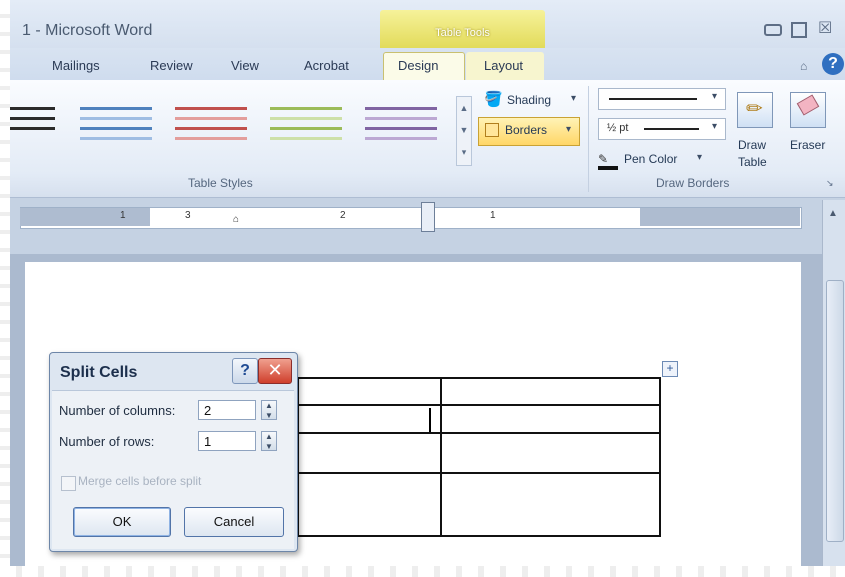 The image size is (845, 577). I want to click on eraser-shape, so click(808, 105).